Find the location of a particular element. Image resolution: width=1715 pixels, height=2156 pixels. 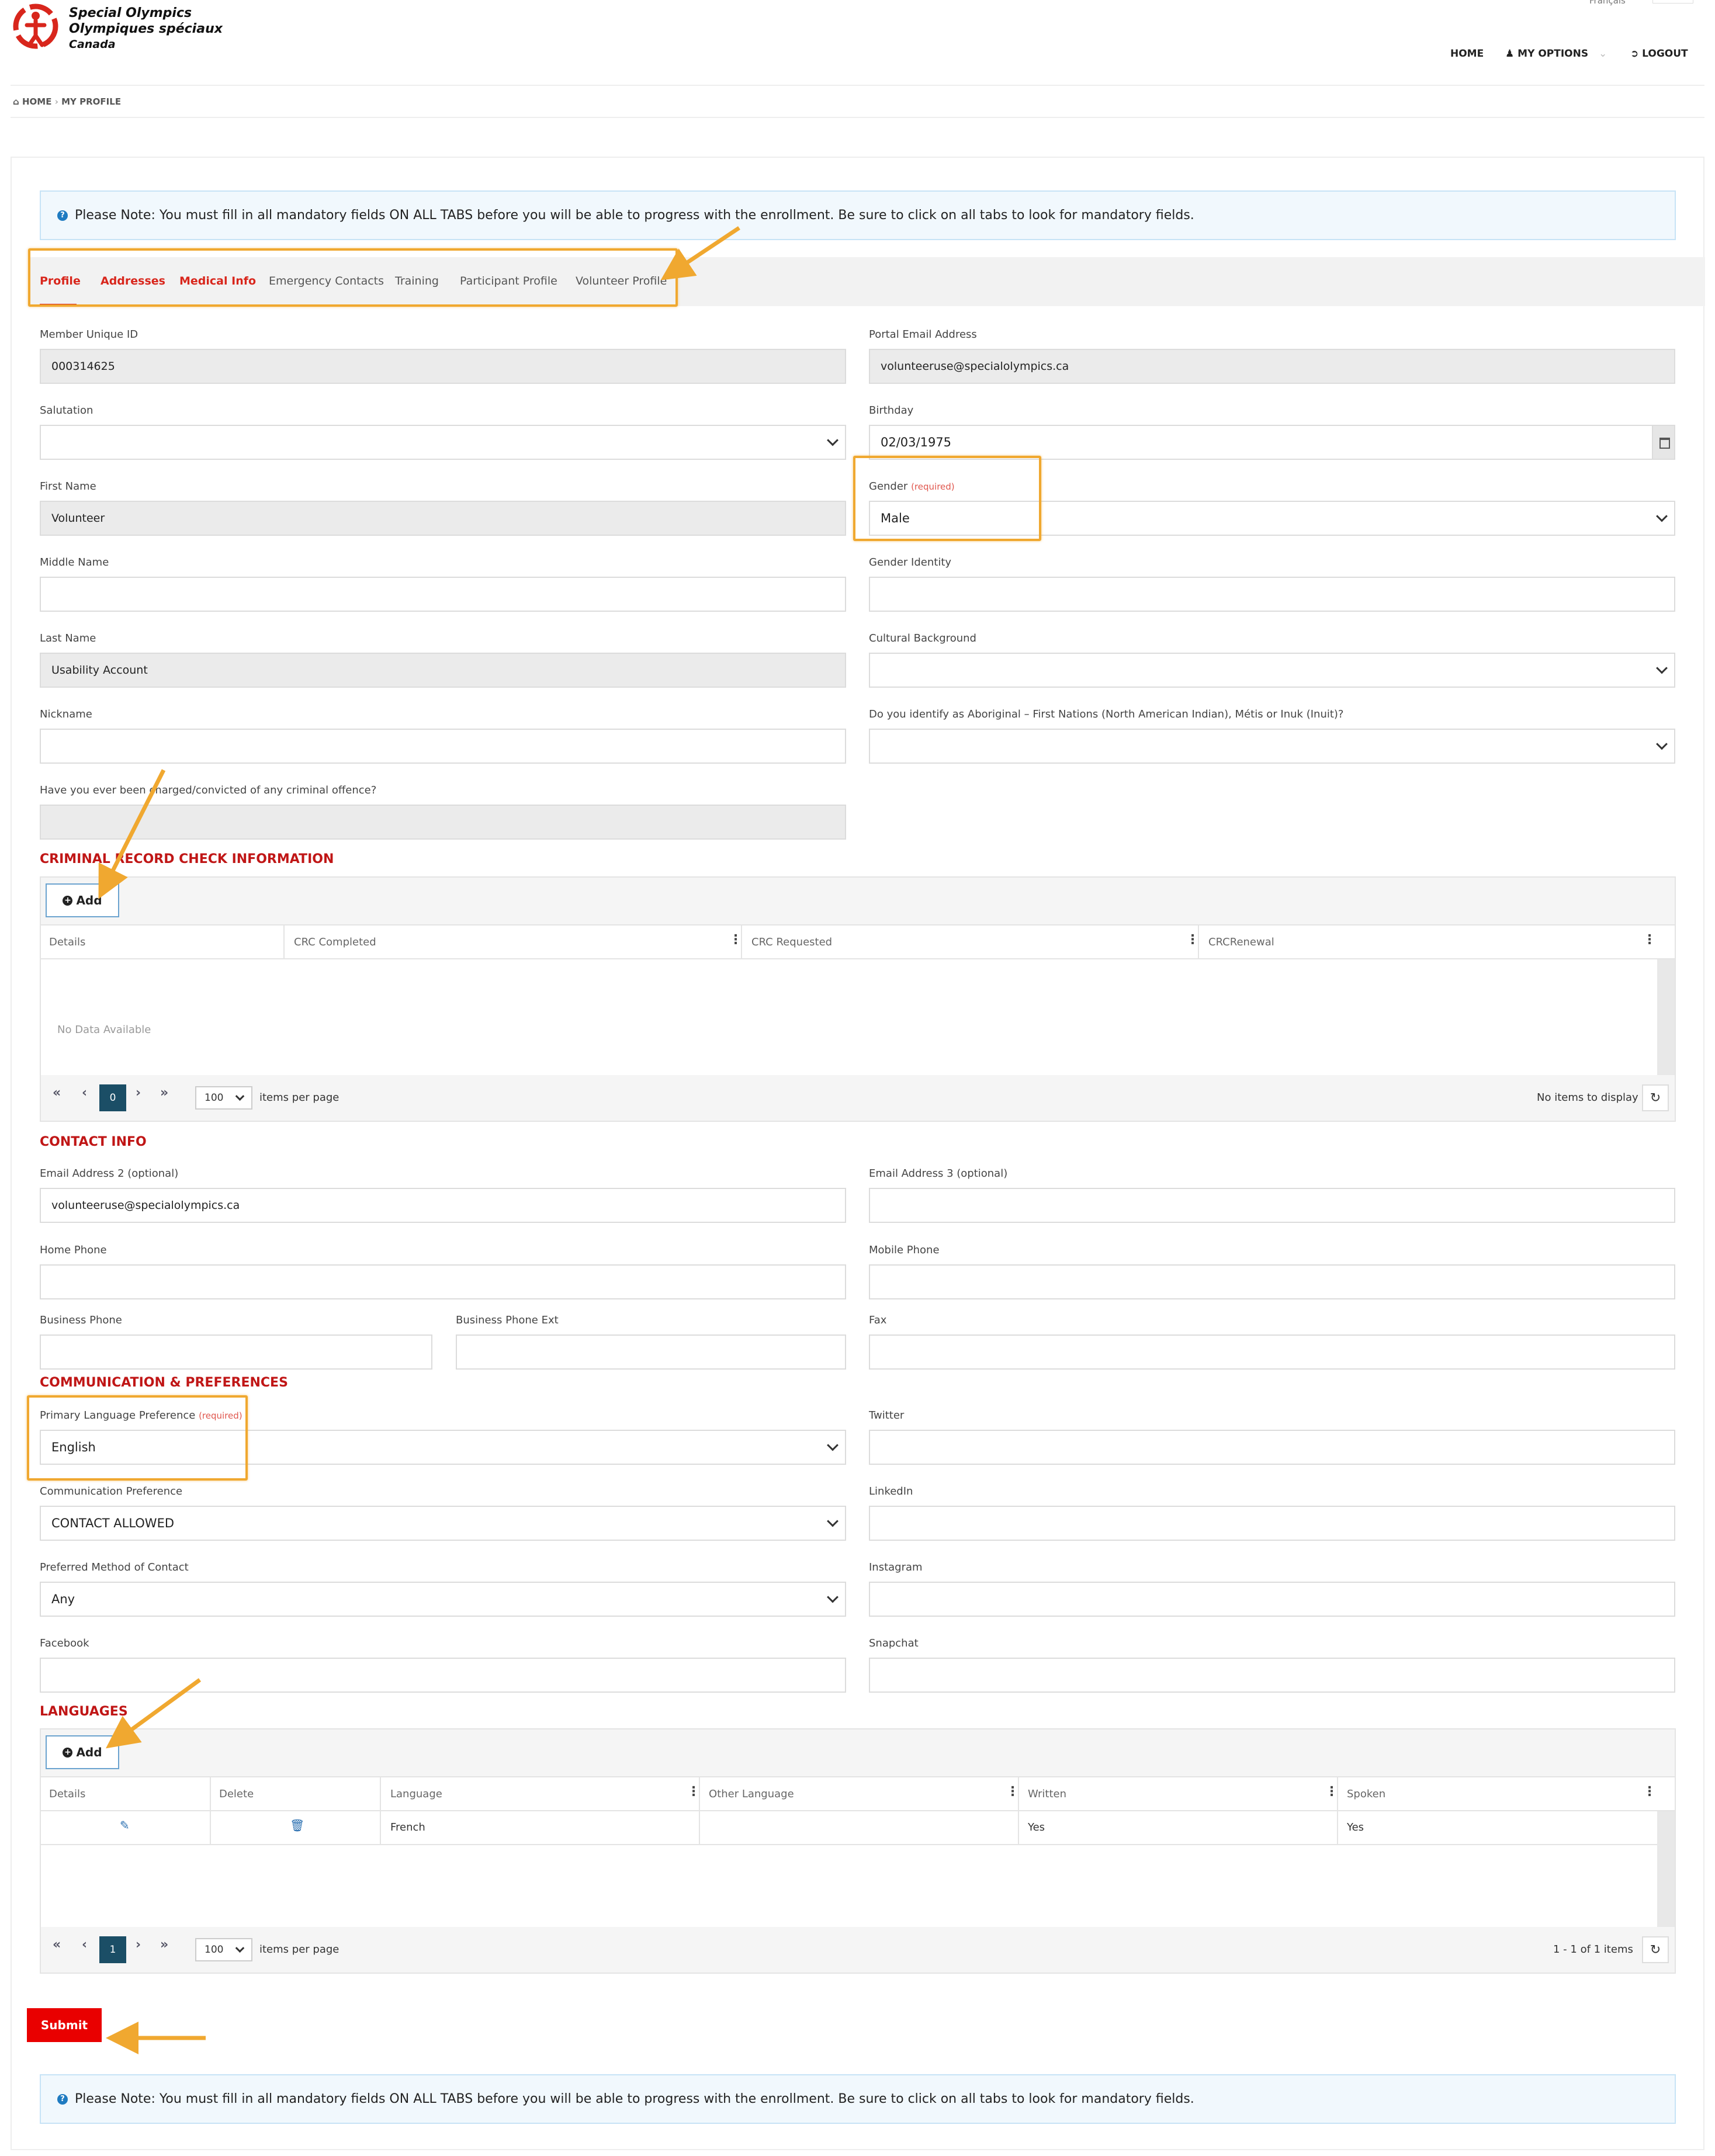

arrow-to-tabs is located at coordinates (700, 253).